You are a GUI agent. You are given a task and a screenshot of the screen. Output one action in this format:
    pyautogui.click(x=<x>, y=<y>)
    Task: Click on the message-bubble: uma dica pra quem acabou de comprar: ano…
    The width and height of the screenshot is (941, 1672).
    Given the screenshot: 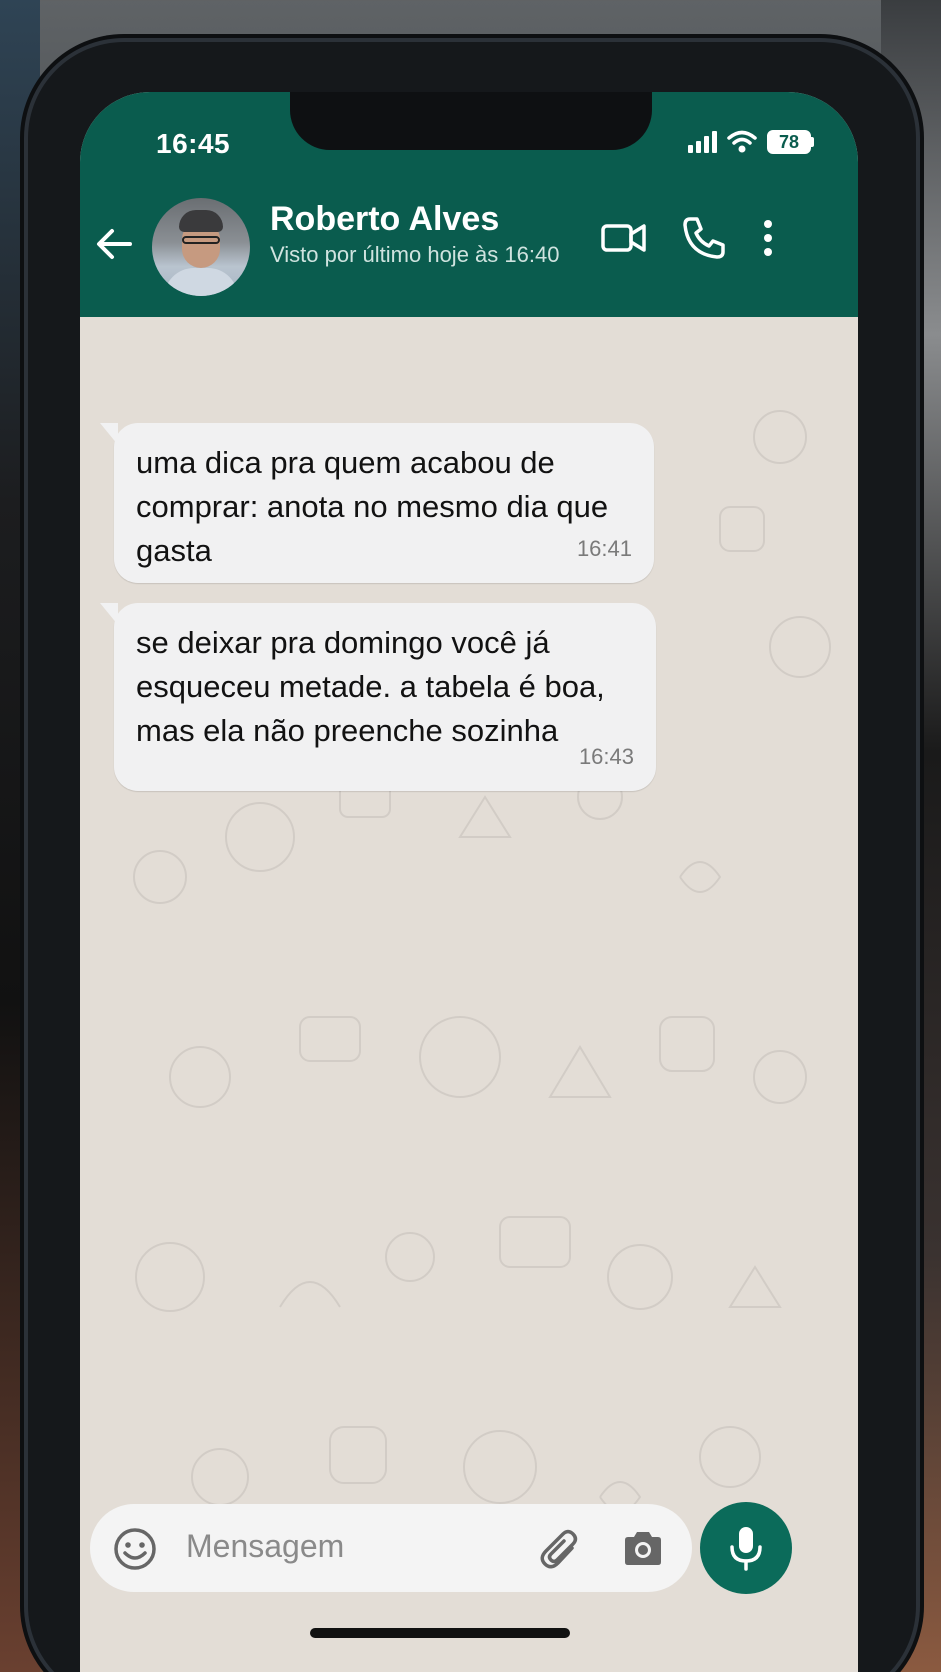 What is the action you would take?
    pyautogui.click(x=377, y=503)
    